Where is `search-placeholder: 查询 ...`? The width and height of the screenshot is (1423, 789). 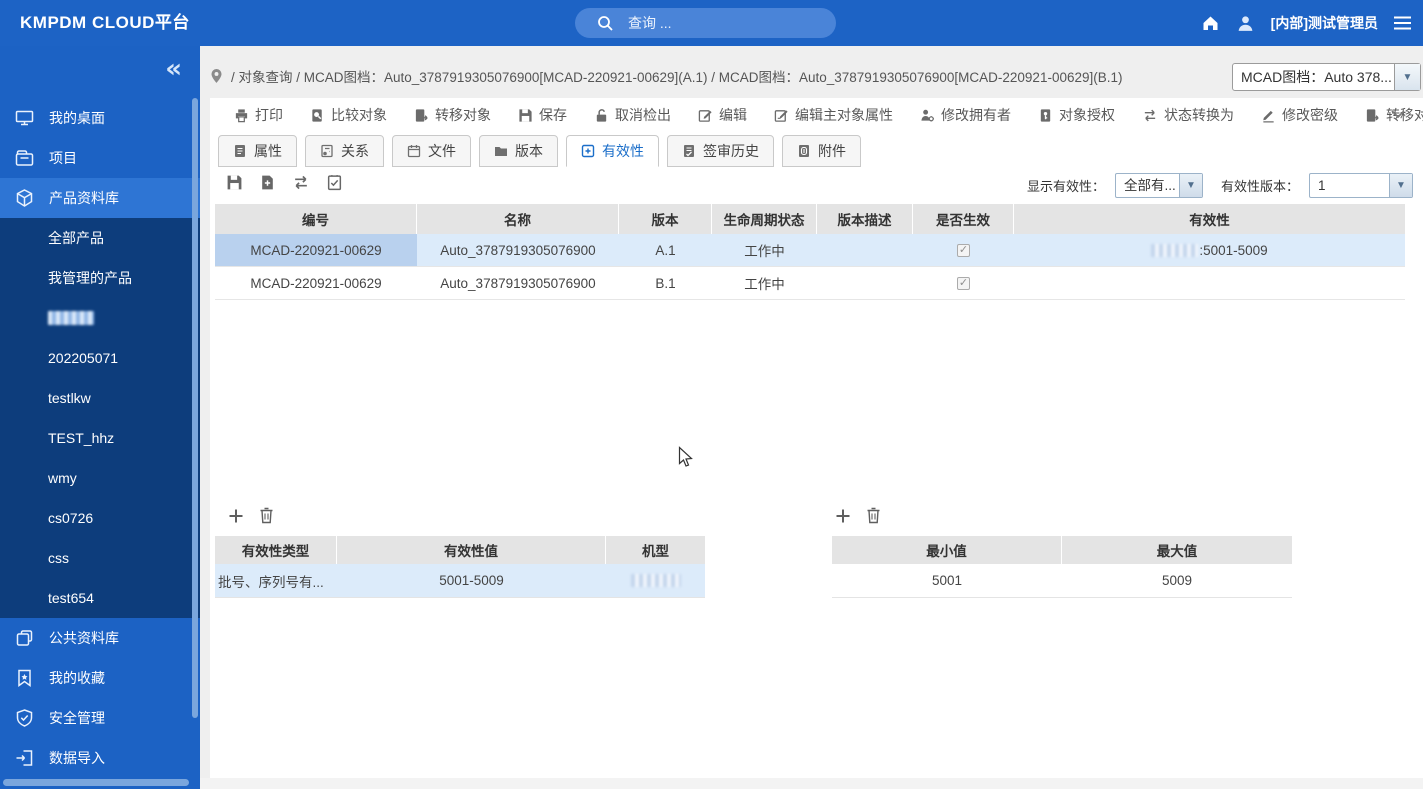
search-placeholder: 查询 ... is located at coordinates (650, 23).